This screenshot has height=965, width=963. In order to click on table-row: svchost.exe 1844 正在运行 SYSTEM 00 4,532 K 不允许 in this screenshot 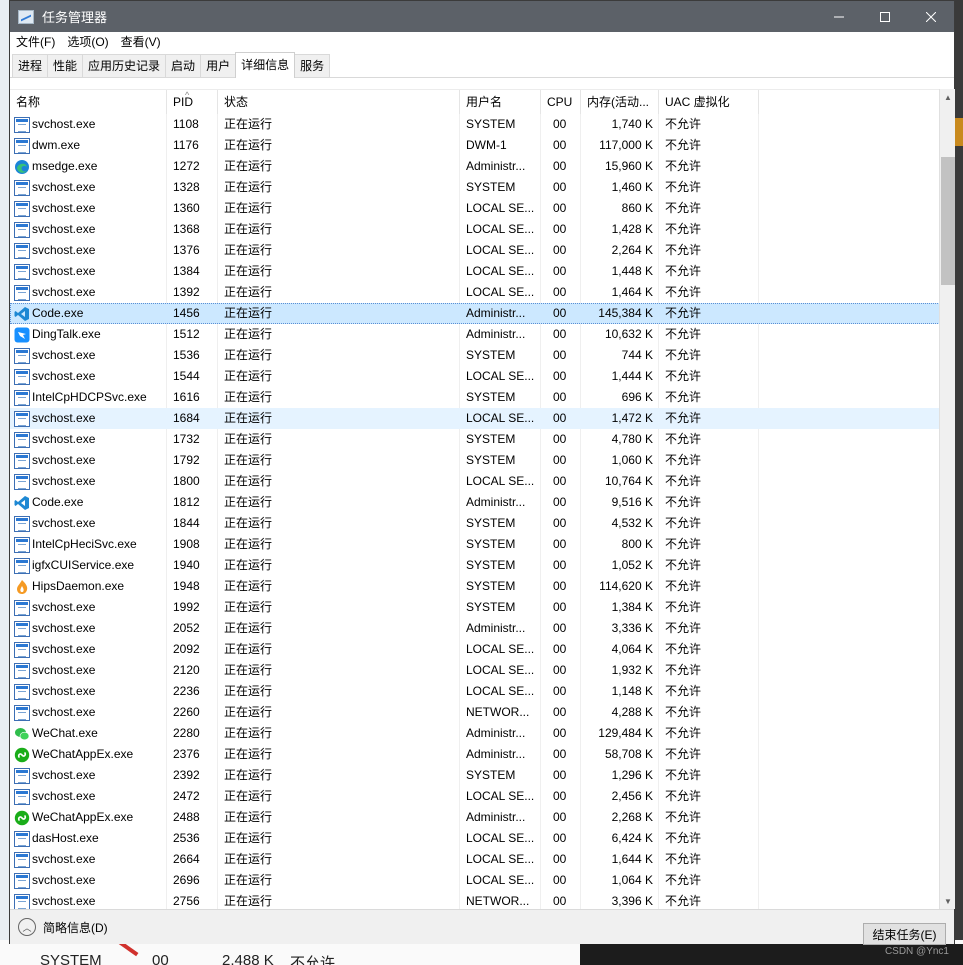, I will do `click(475, 523)`.